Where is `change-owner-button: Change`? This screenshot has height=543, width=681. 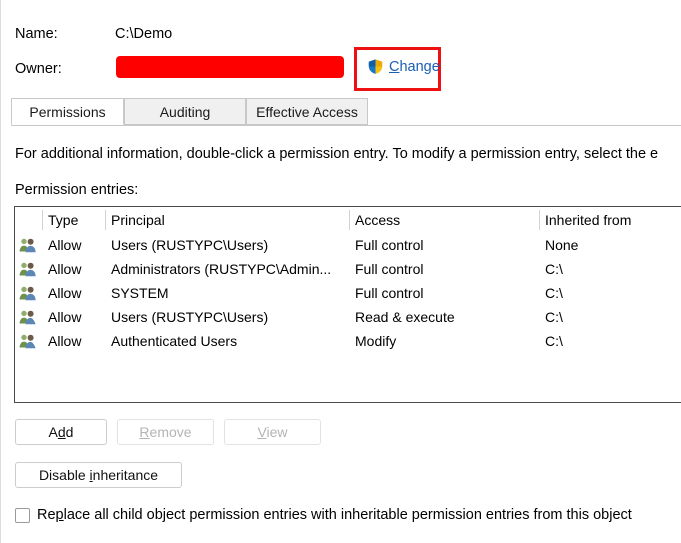 change-owner-button: Change is located at coordinates (403, 66).